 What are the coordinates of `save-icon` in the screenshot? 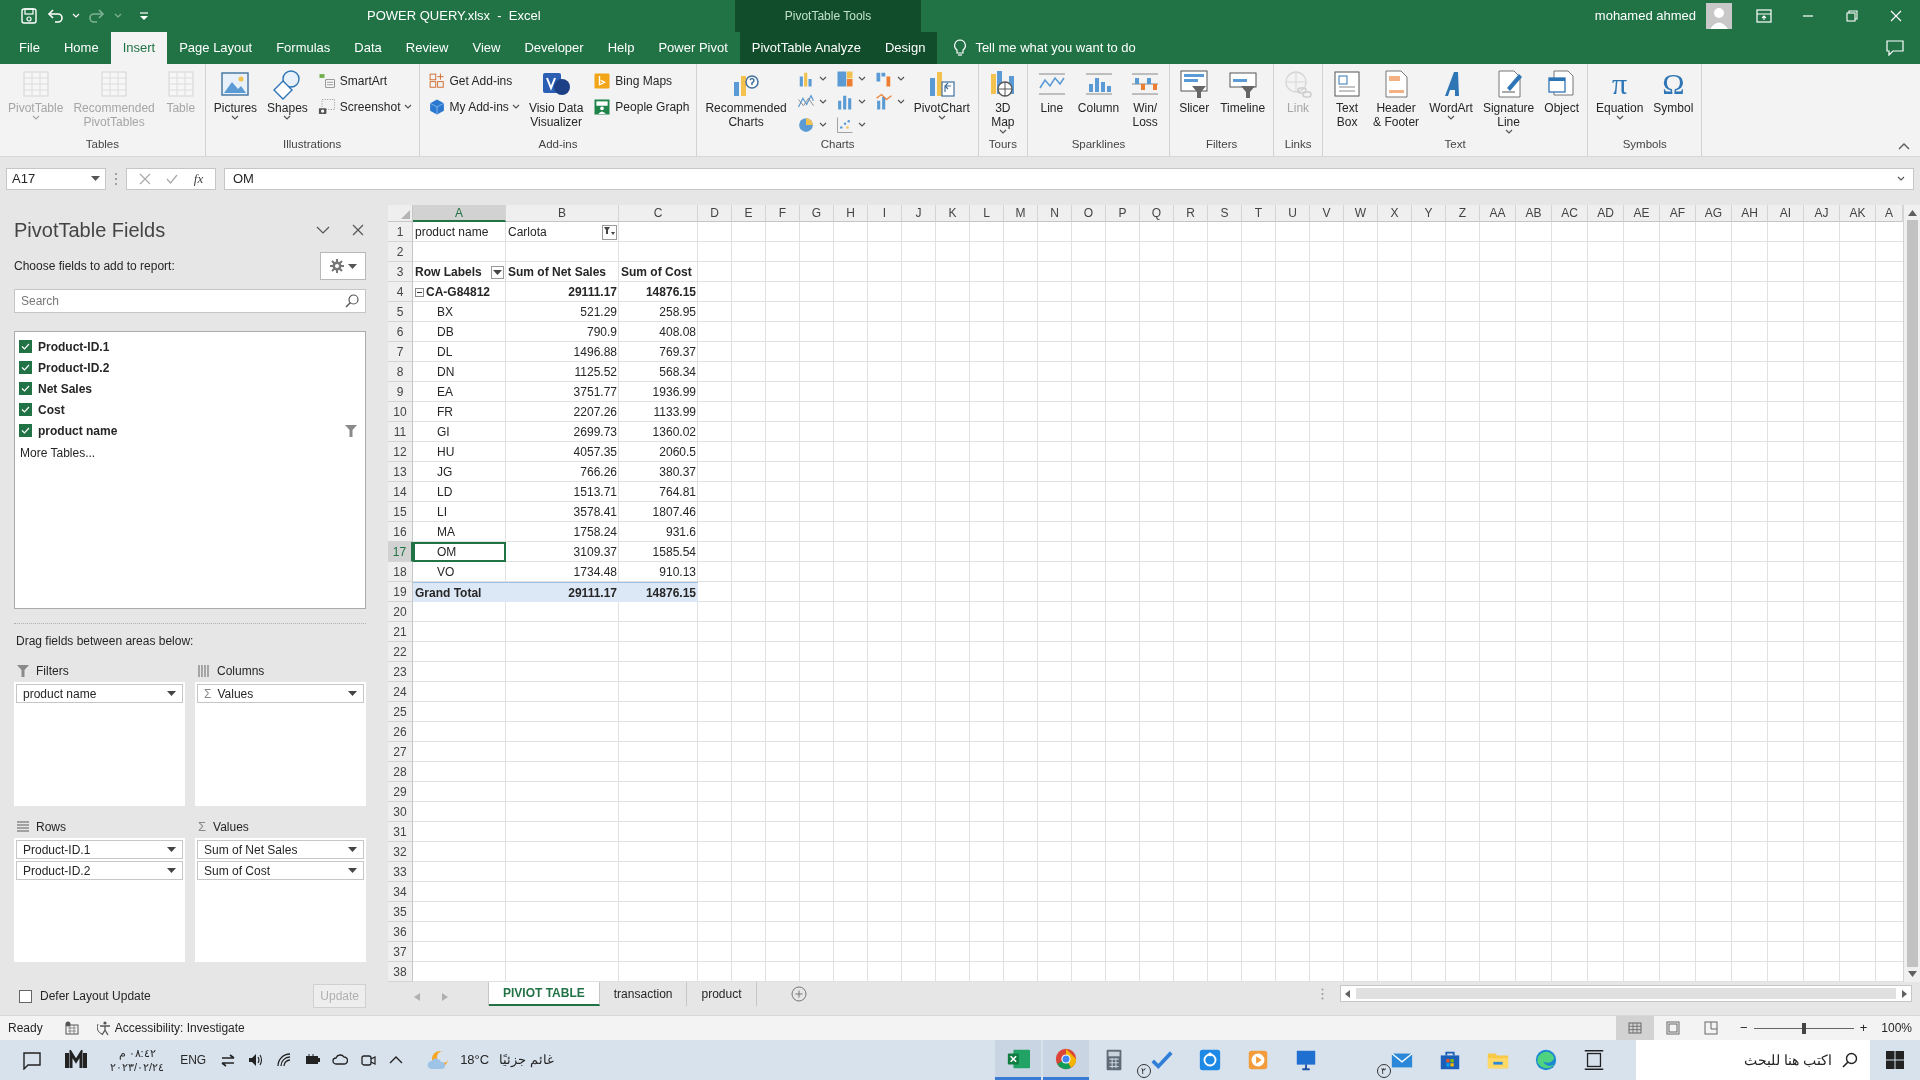 It's located at (29, 16).